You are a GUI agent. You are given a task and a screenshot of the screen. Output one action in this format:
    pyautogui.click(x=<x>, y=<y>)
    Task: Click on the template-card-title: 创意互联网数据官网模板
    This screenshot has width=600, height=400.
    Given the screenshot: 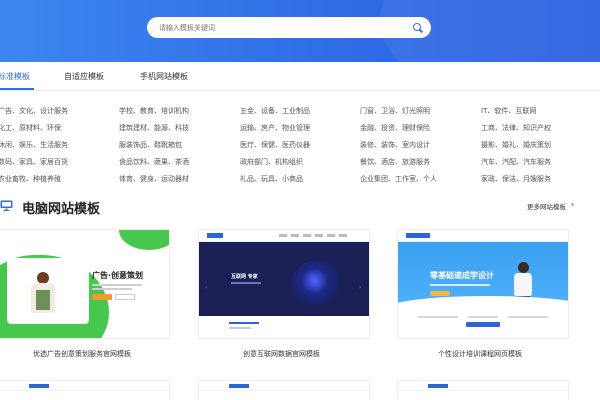 What is the action you would take?
    pyautogui.click(x=281, y=354)
    